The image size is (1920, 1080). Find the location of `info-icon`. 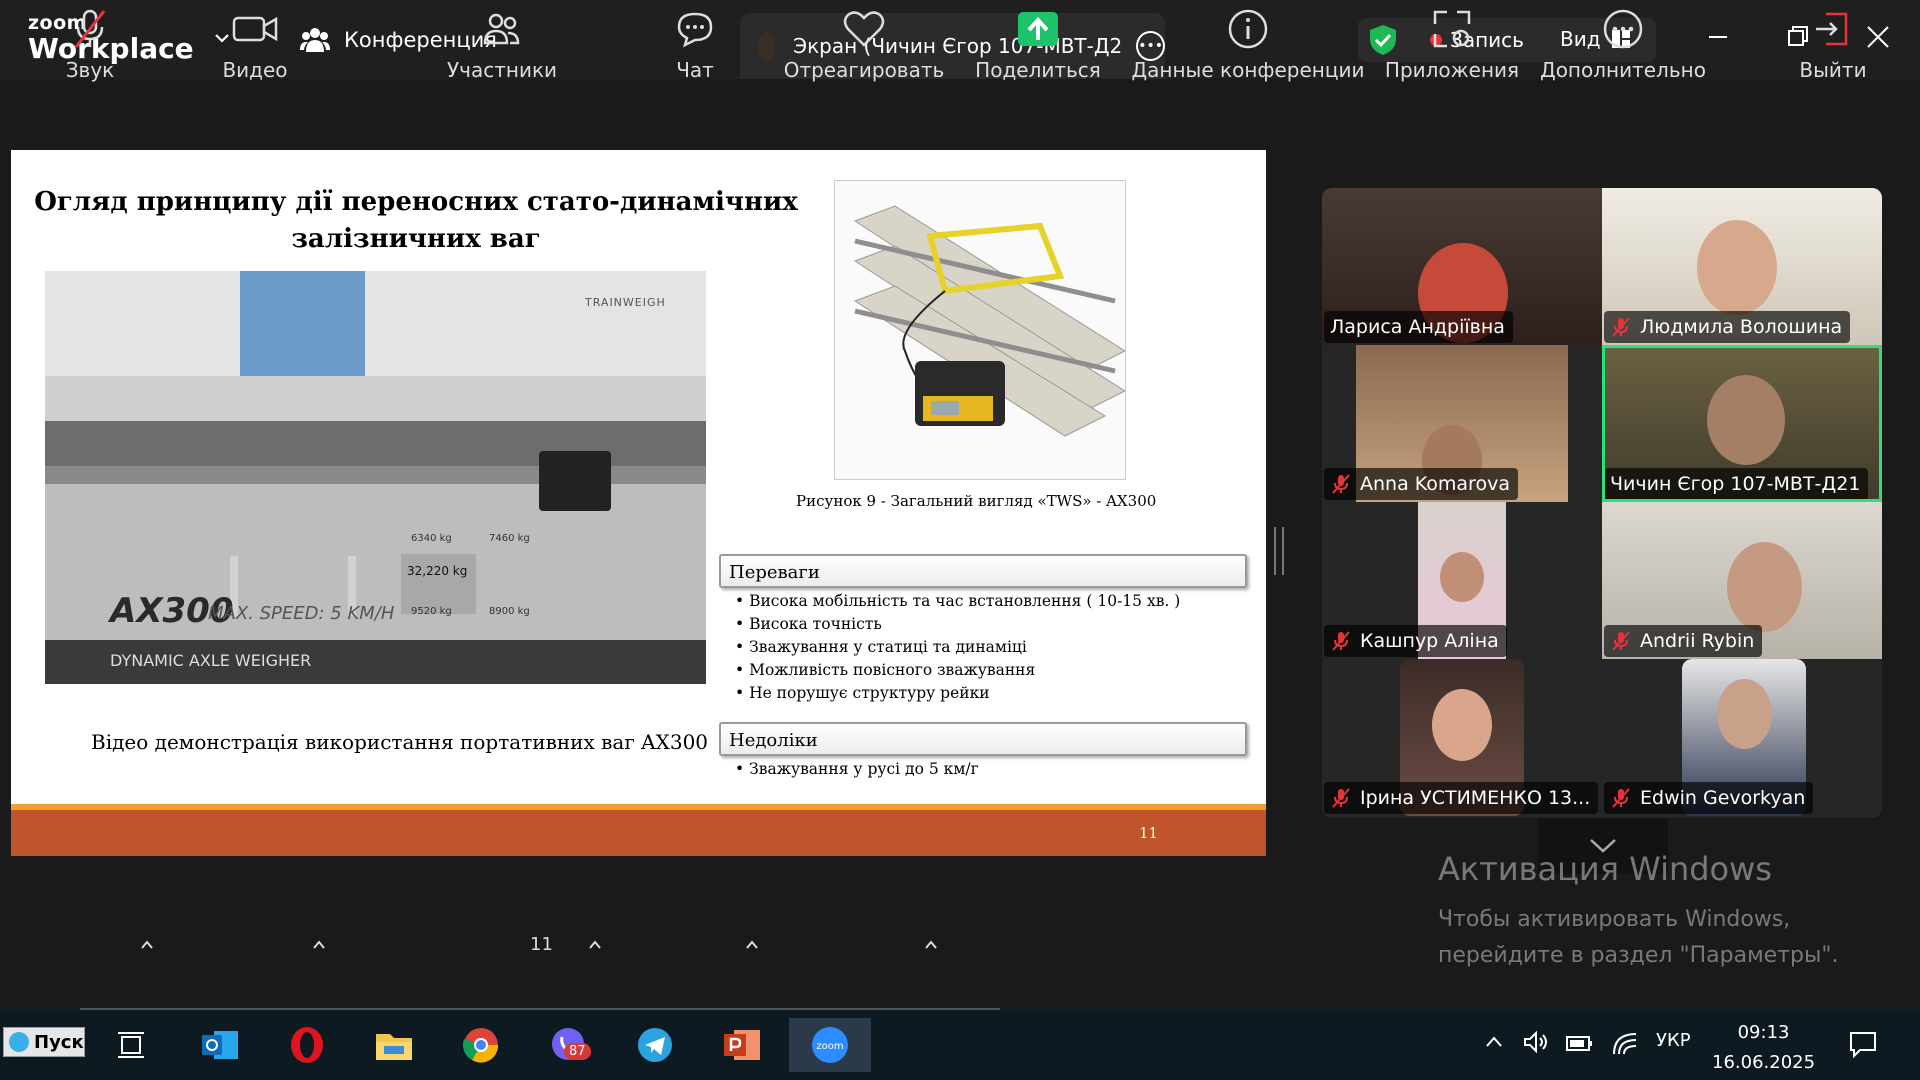

info-icon is located at coordinates (1248, 29).